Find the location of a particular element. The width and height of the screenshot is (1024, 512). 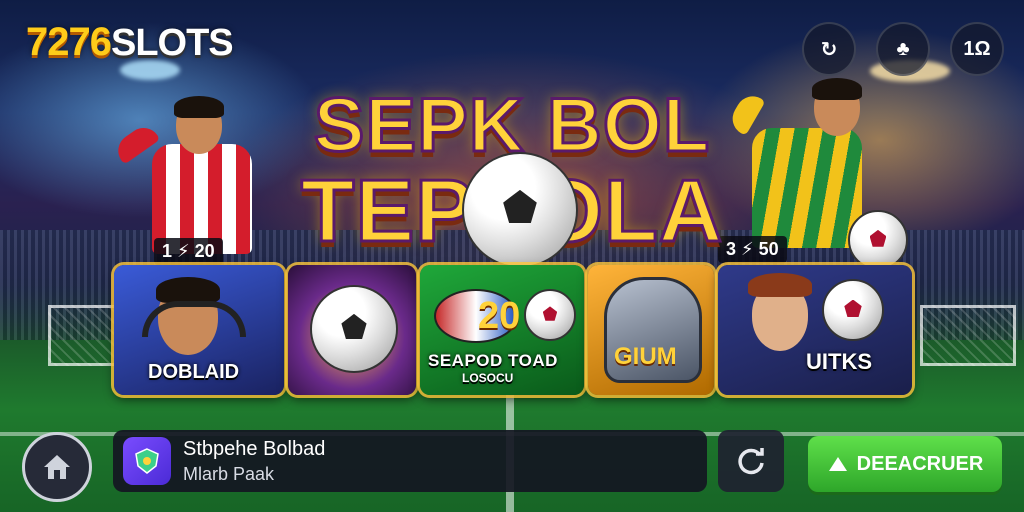

settings-icon: 1Ω is located at coordinates (977, 48).